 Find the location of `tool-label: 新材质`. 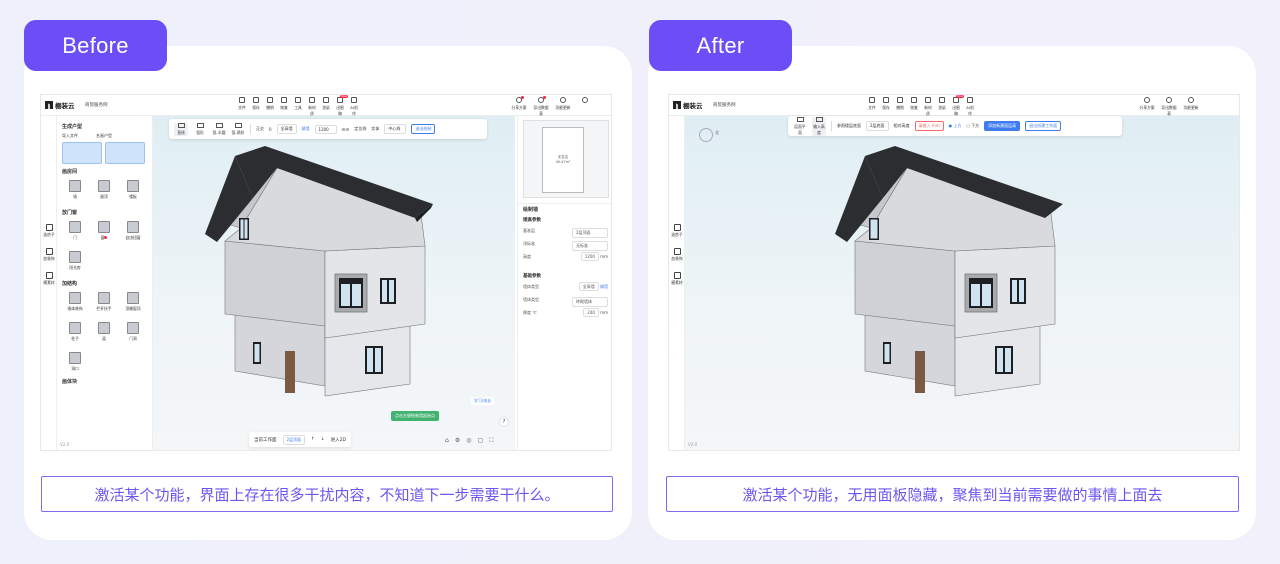

tool-label: 新材质 is located at coordinates (928, 110).